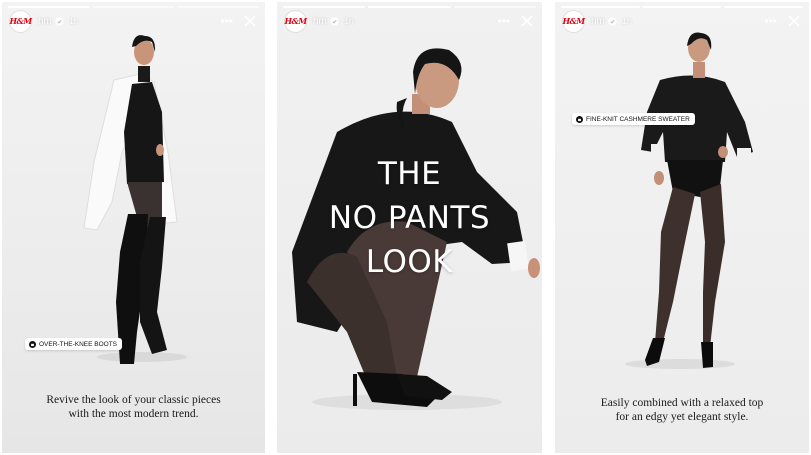 The height and width of the screenshot is (455, 811). I want to click on product-tag: OVER-THE-KNEE BOOTS, so click(74, 344).